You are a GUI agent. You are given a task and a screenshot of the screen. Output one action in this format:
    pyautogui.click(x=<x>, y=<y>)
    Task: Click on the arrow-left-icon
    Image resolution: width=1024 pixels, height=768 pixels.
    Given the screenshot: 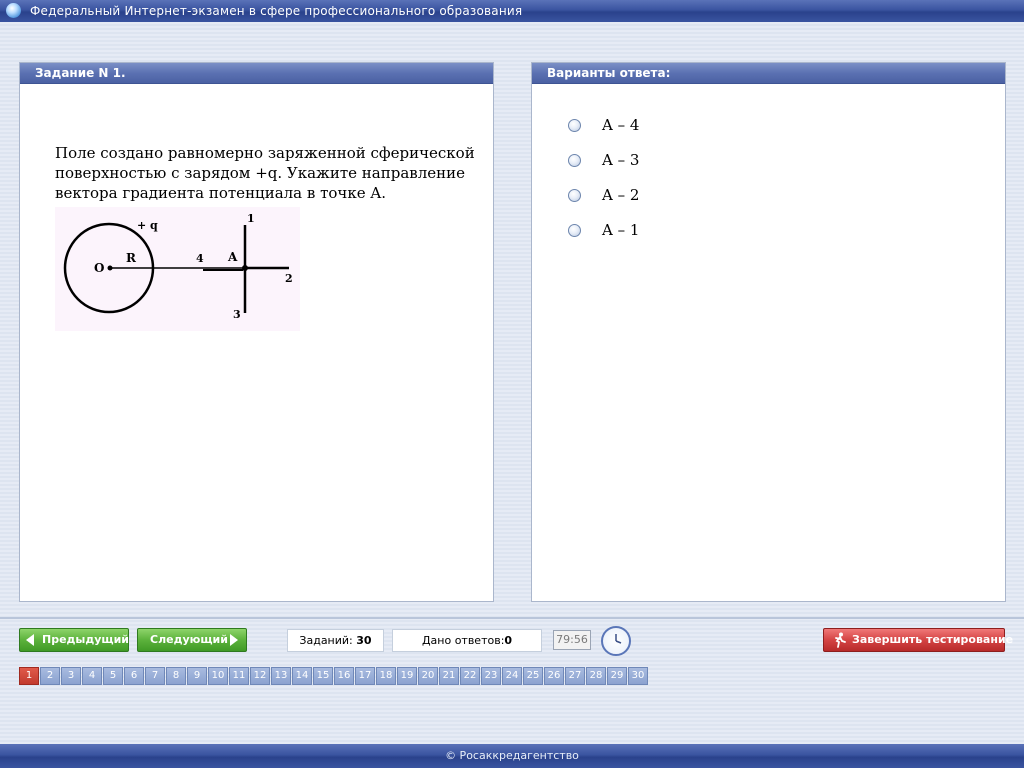 What is the action you would take?
    pyautogui.click(x=30, y=640)
    